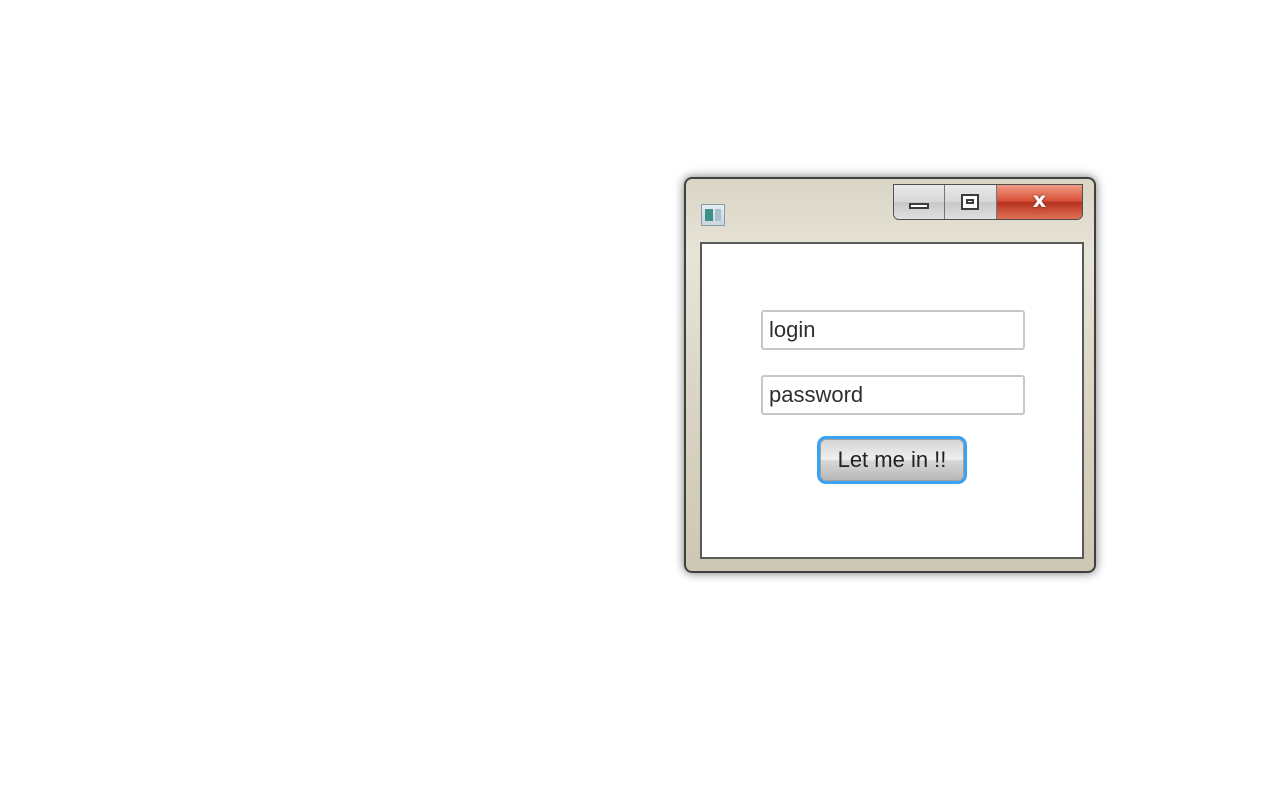 The width and height of the screenshot is (1280, 800). I want to click on minimize-icon, so click(919, 206).